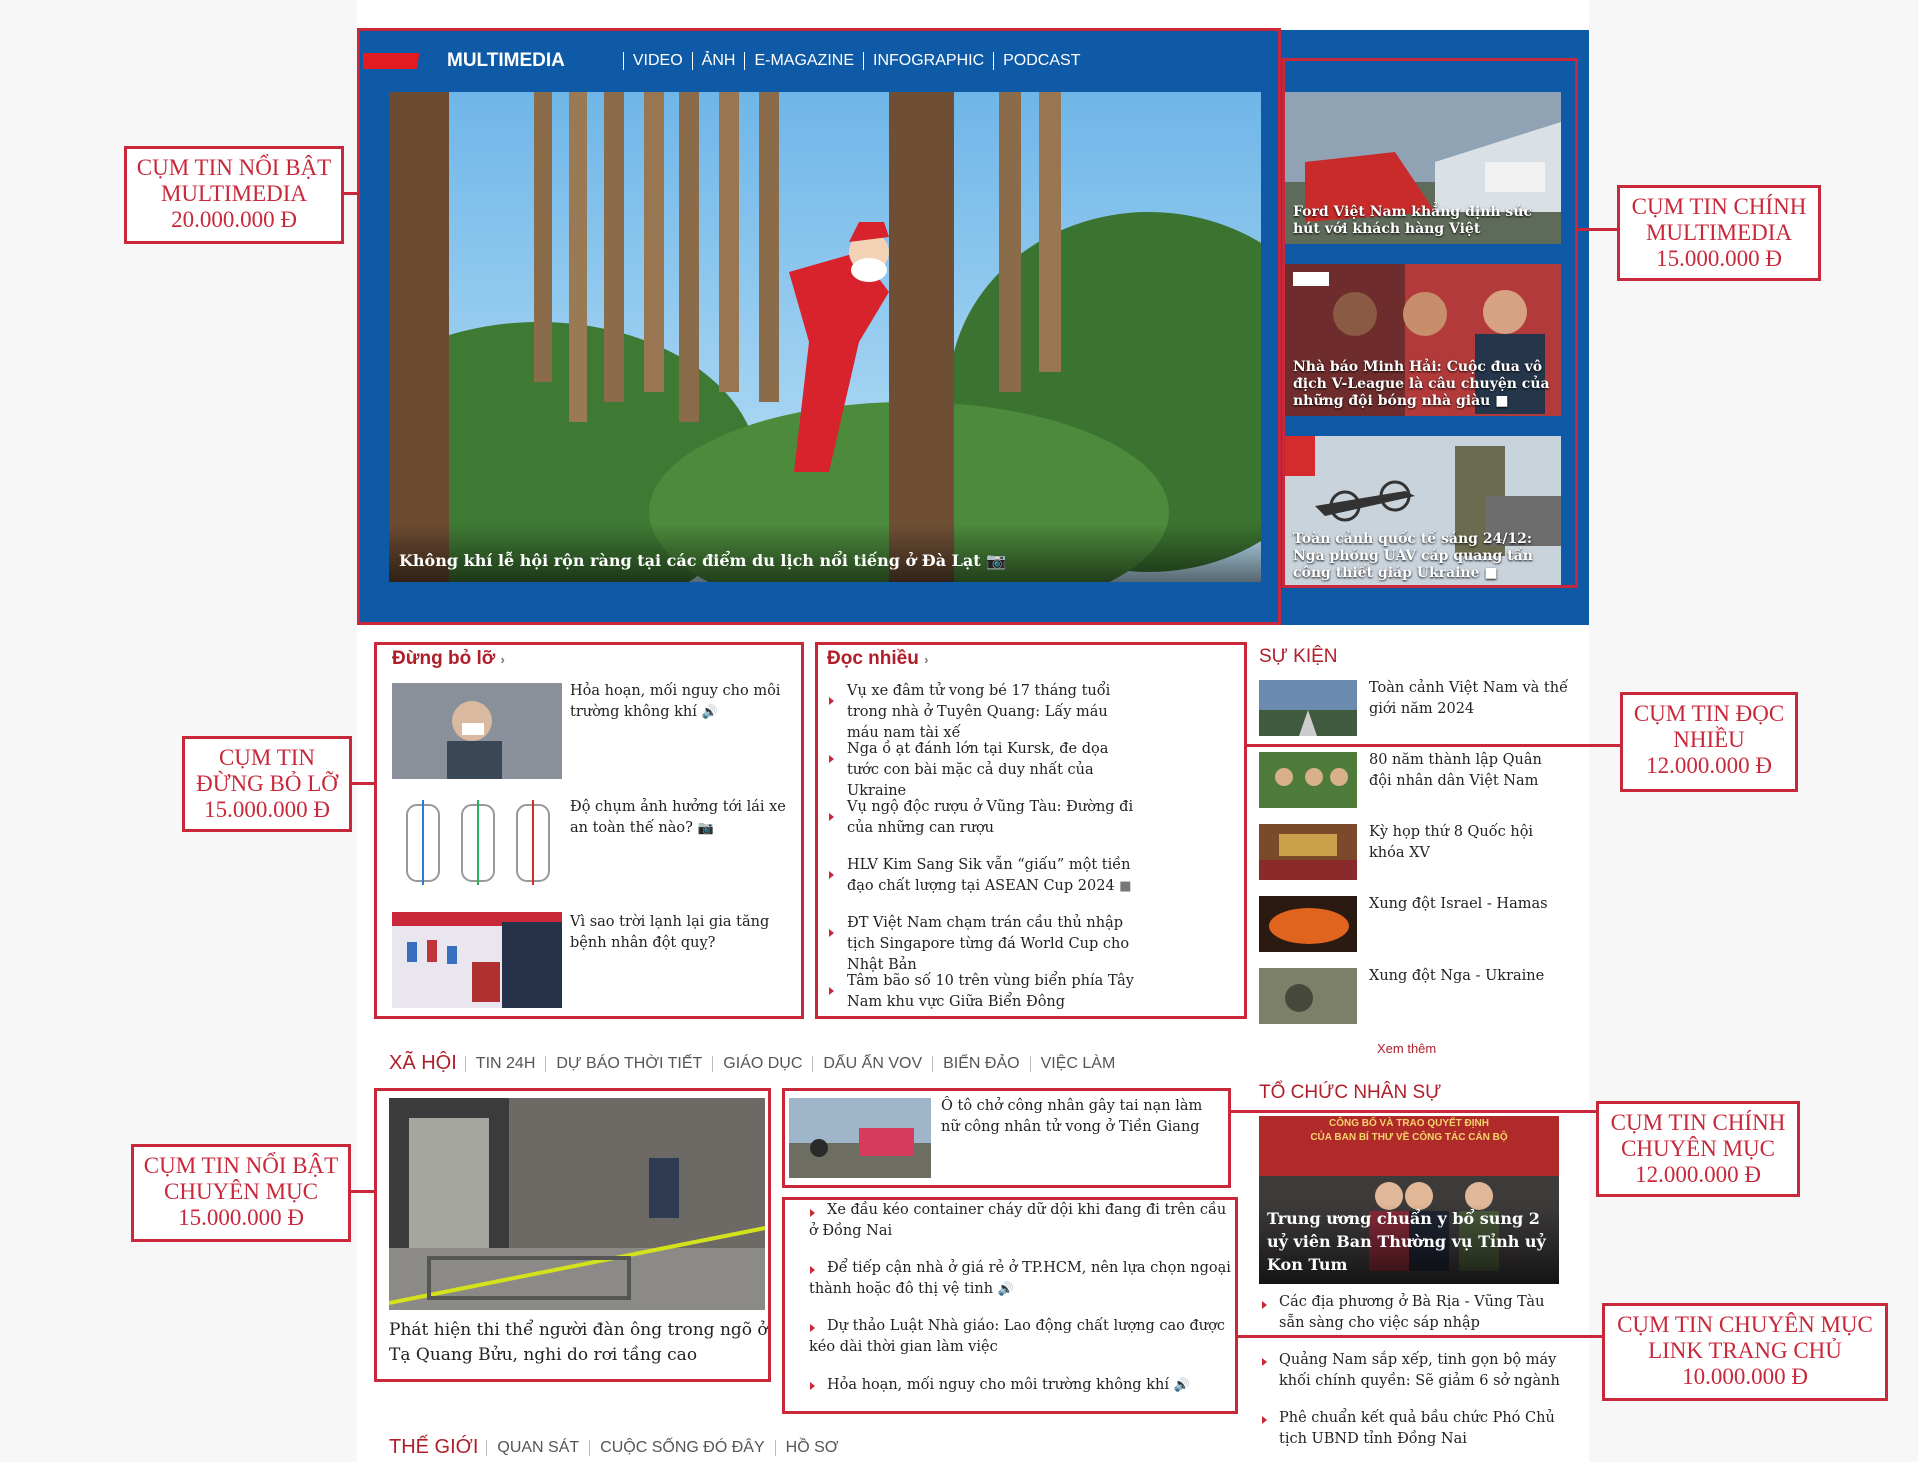 Image resolution: width=1918 pixels, height=1462 pixels. I want to click on callout-xa-hoi-main: CỤM TIN CHÍNH CHUYÊN MỤC 12.000.000 Đ, so click(1698, 1149).